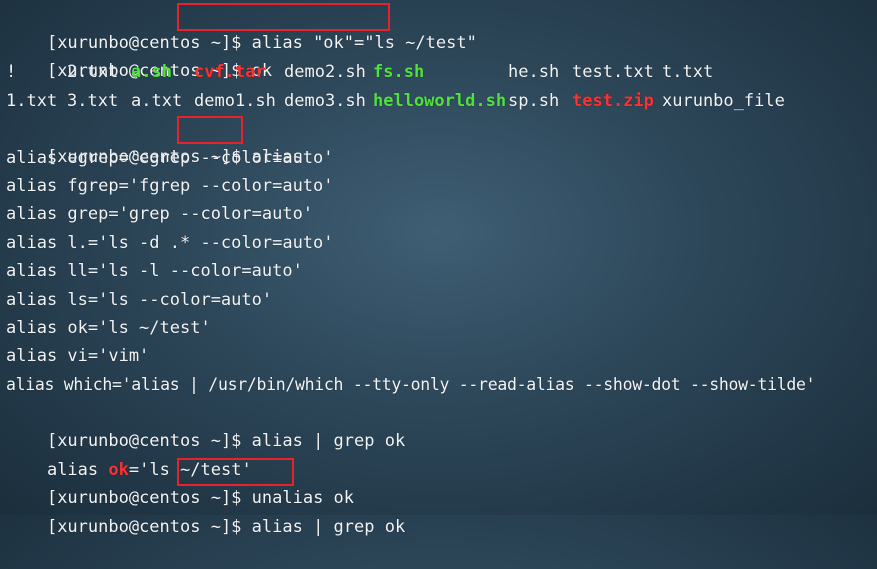 This screenshot has height=569, width=877. I want to click on file-entry: xurunbo_file, so click(723, 101).